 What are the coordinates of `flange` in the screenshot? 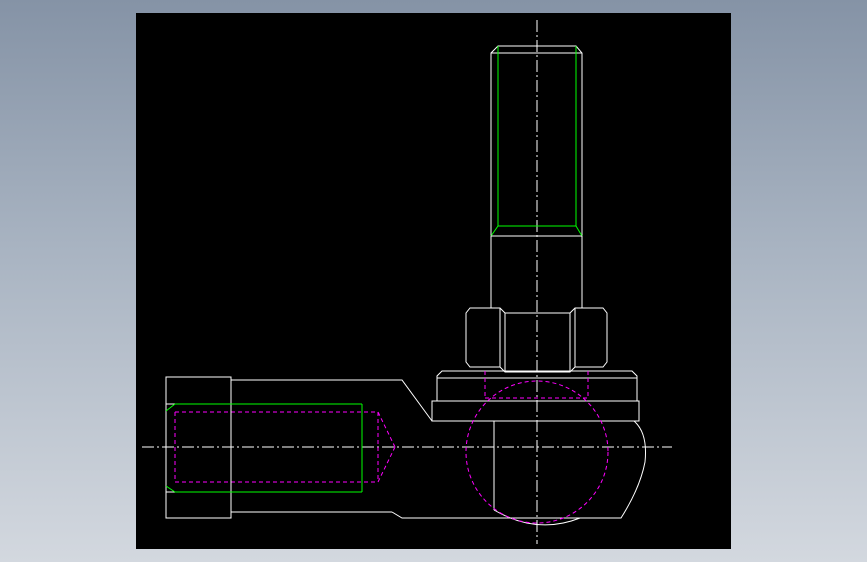 It's located at (535, 396).